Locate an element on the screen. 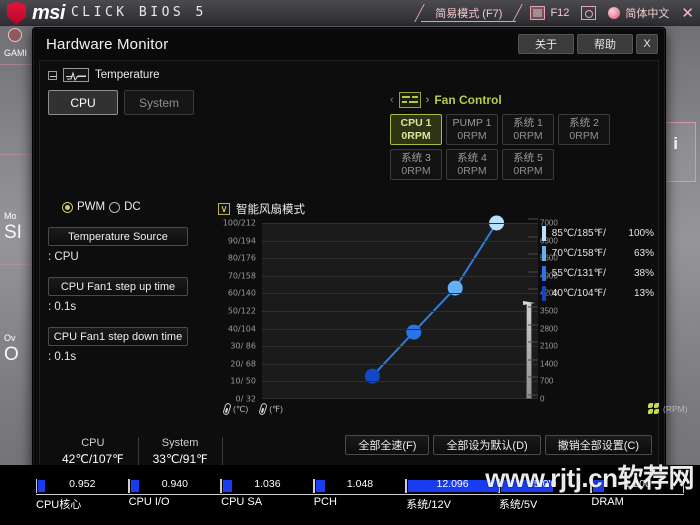 The image size is (700, 525). legend-temp: 85℃/185℉/ is located at coordinates (578, 233).